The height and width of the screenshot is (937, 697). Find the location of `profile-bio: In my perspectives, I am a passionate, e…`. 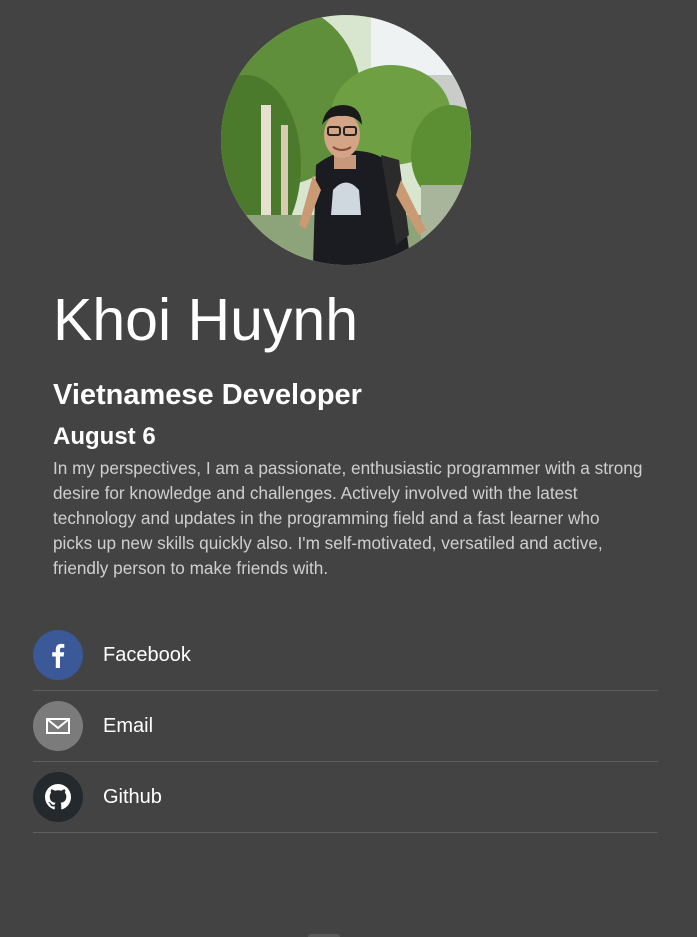

profile-bio: In my perspectives, I am a passionate, e… is located at coordinates (348, 518).